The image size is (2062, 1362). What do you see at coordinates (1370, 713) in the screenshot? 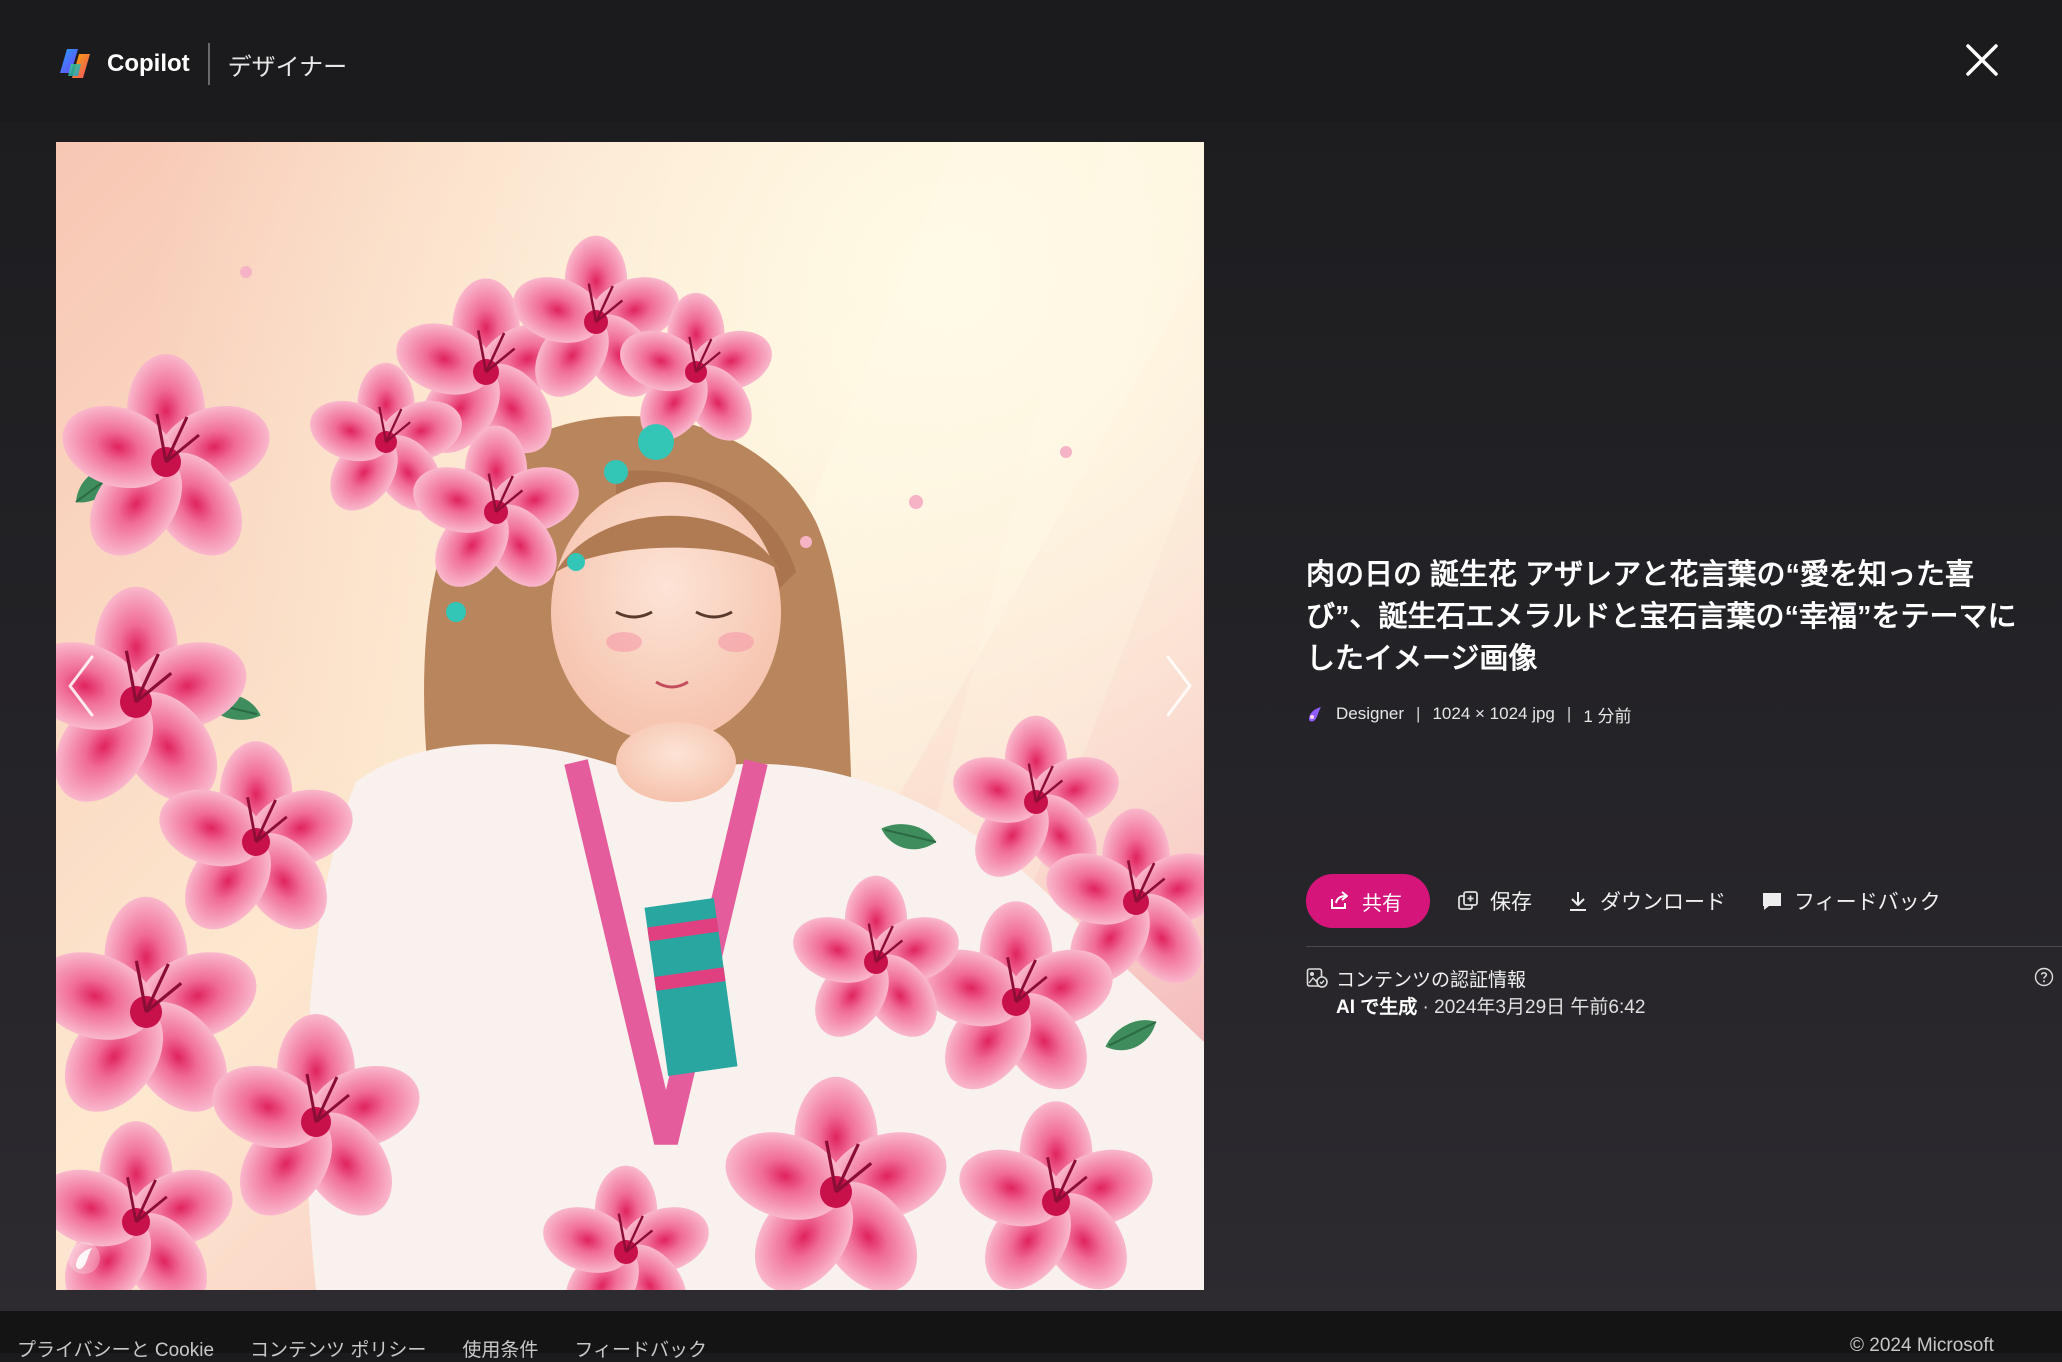
I see `meta-source: Designer` at bounding box center [1370, 713].